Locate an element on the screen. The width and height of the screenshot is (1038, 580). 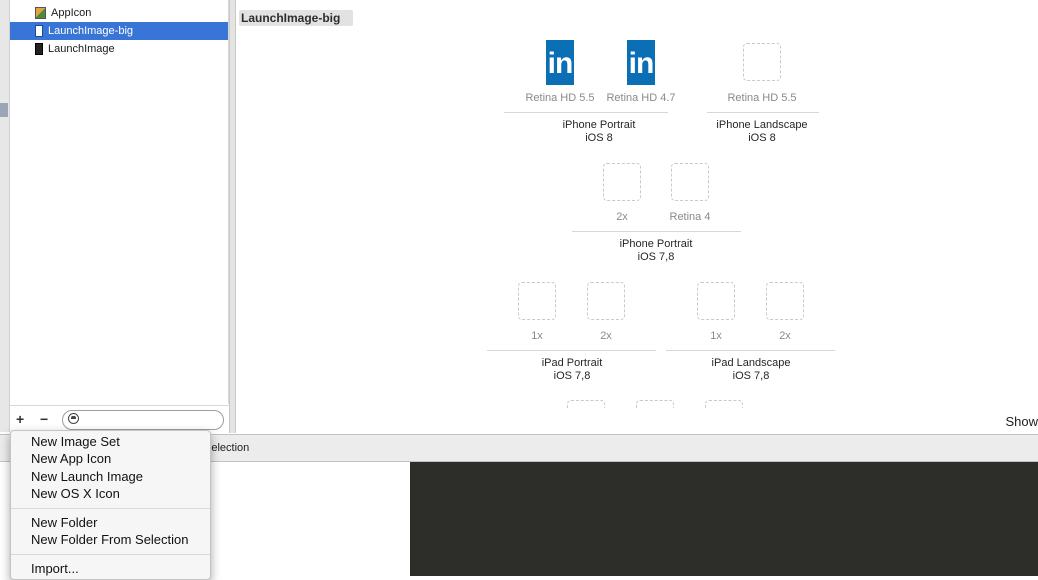
asset-item-launchimage: LaunchImage is located at coordinates (119, 49).